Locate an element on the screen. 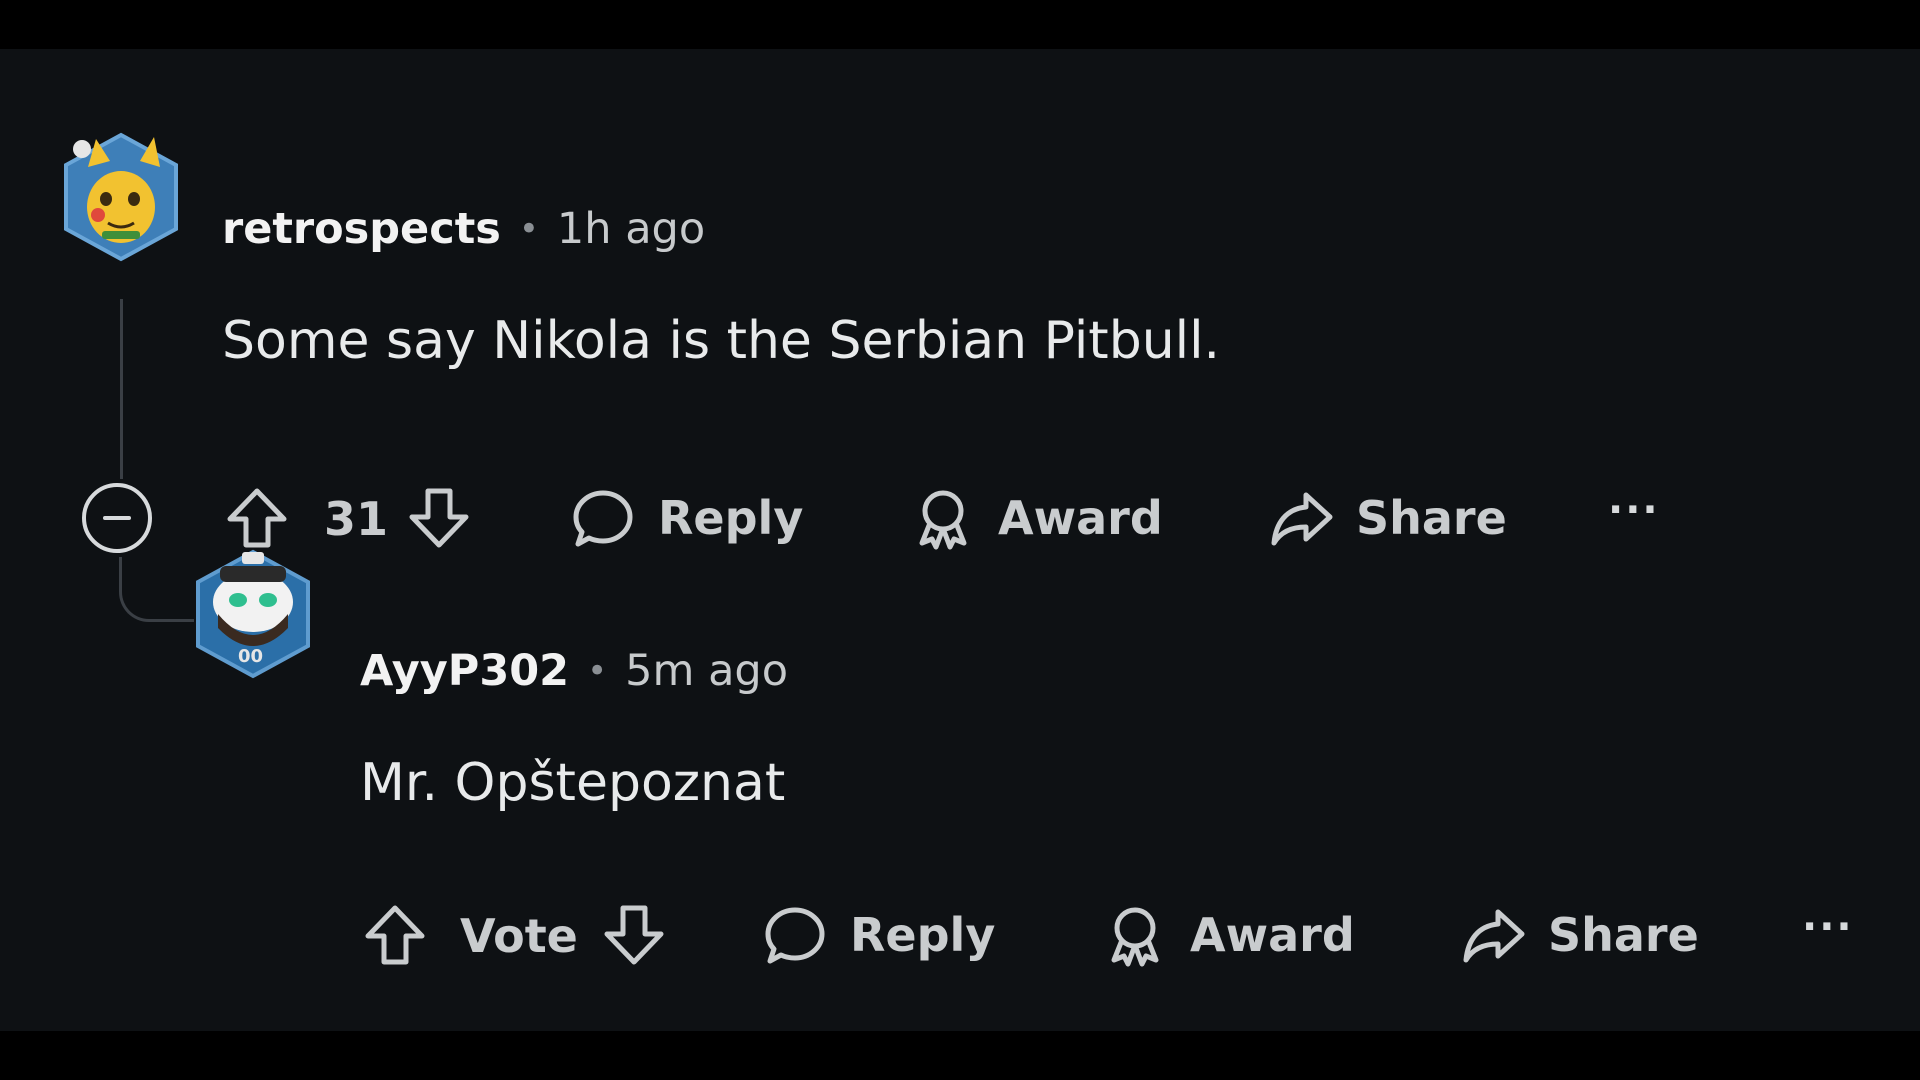 The width and height of the screenshot is (1920, 1080). snoo-avatar-icon is located at coordinates (121, 197).